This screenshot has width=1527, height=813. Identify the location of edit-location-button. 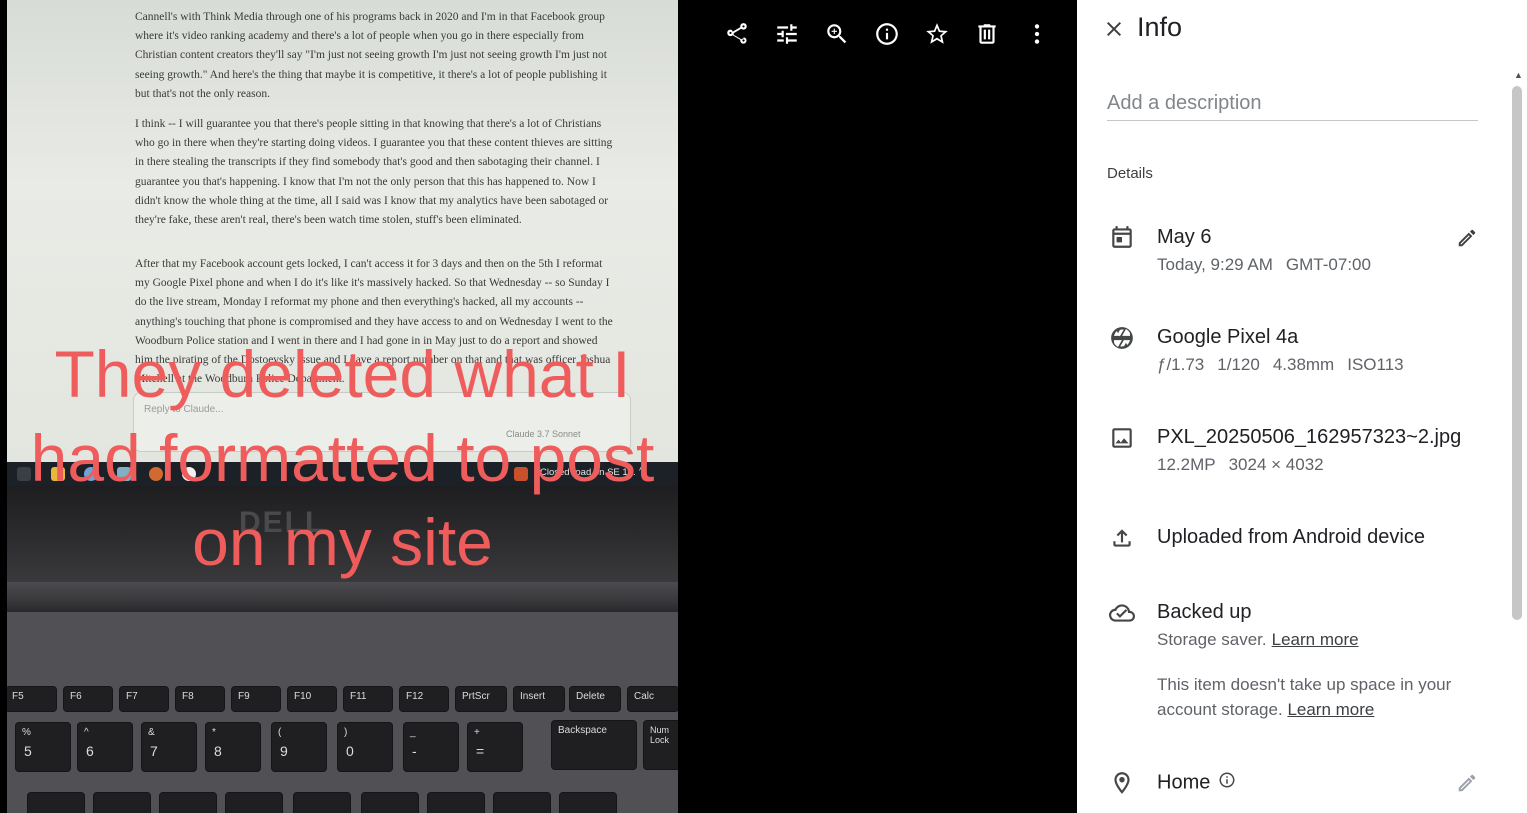
(1467, 783).